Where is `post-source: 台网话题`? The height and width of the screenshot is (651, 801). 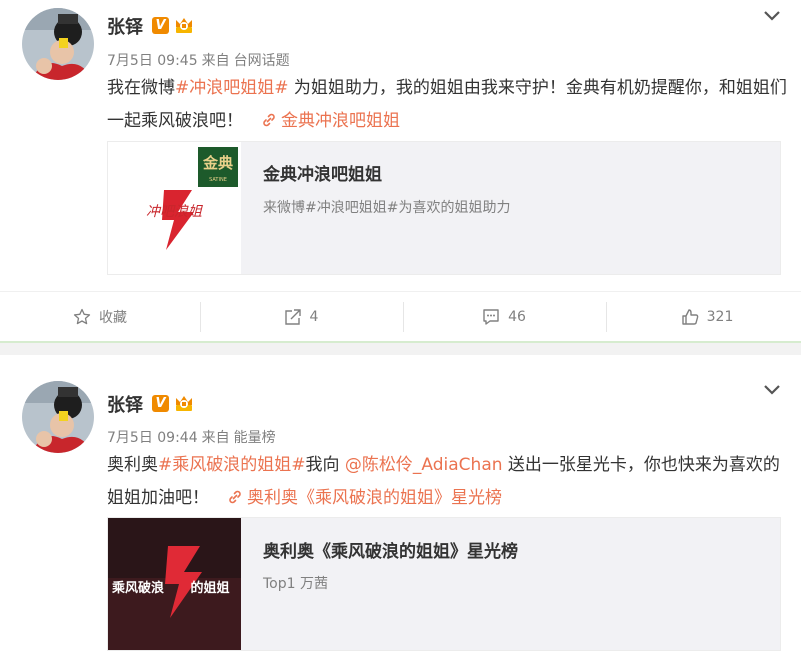 post-source: 台网话题 is located at coordinates (262, 61).